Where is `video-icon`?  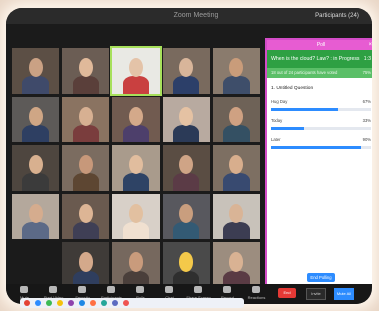 video-icon is located at coordinates (53, 289).